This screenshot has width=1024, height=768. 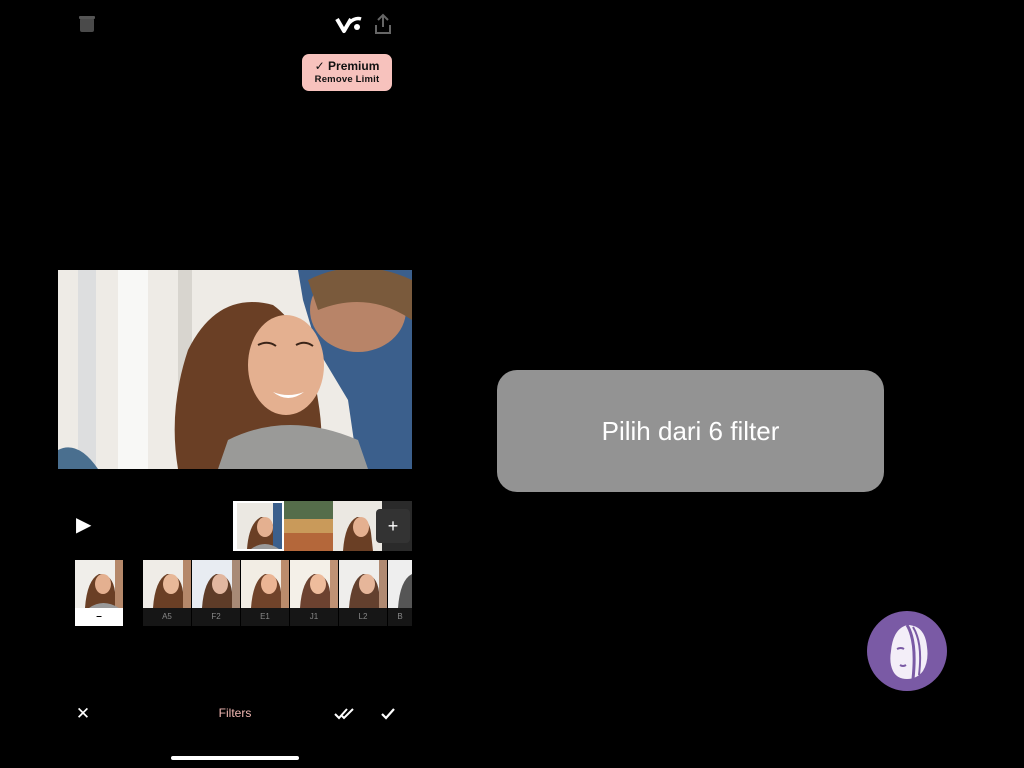 What do you see at coordinates (314, 617) in the screenshot?
I see `filter-label: J1` at bounding box center [314, 617].